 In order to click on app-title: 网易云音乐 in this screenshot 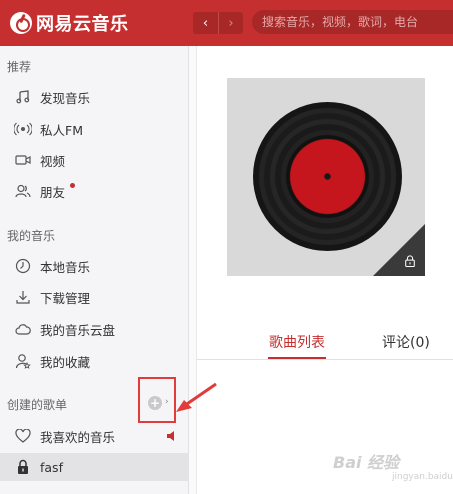, I will do `click(82, 24)`.